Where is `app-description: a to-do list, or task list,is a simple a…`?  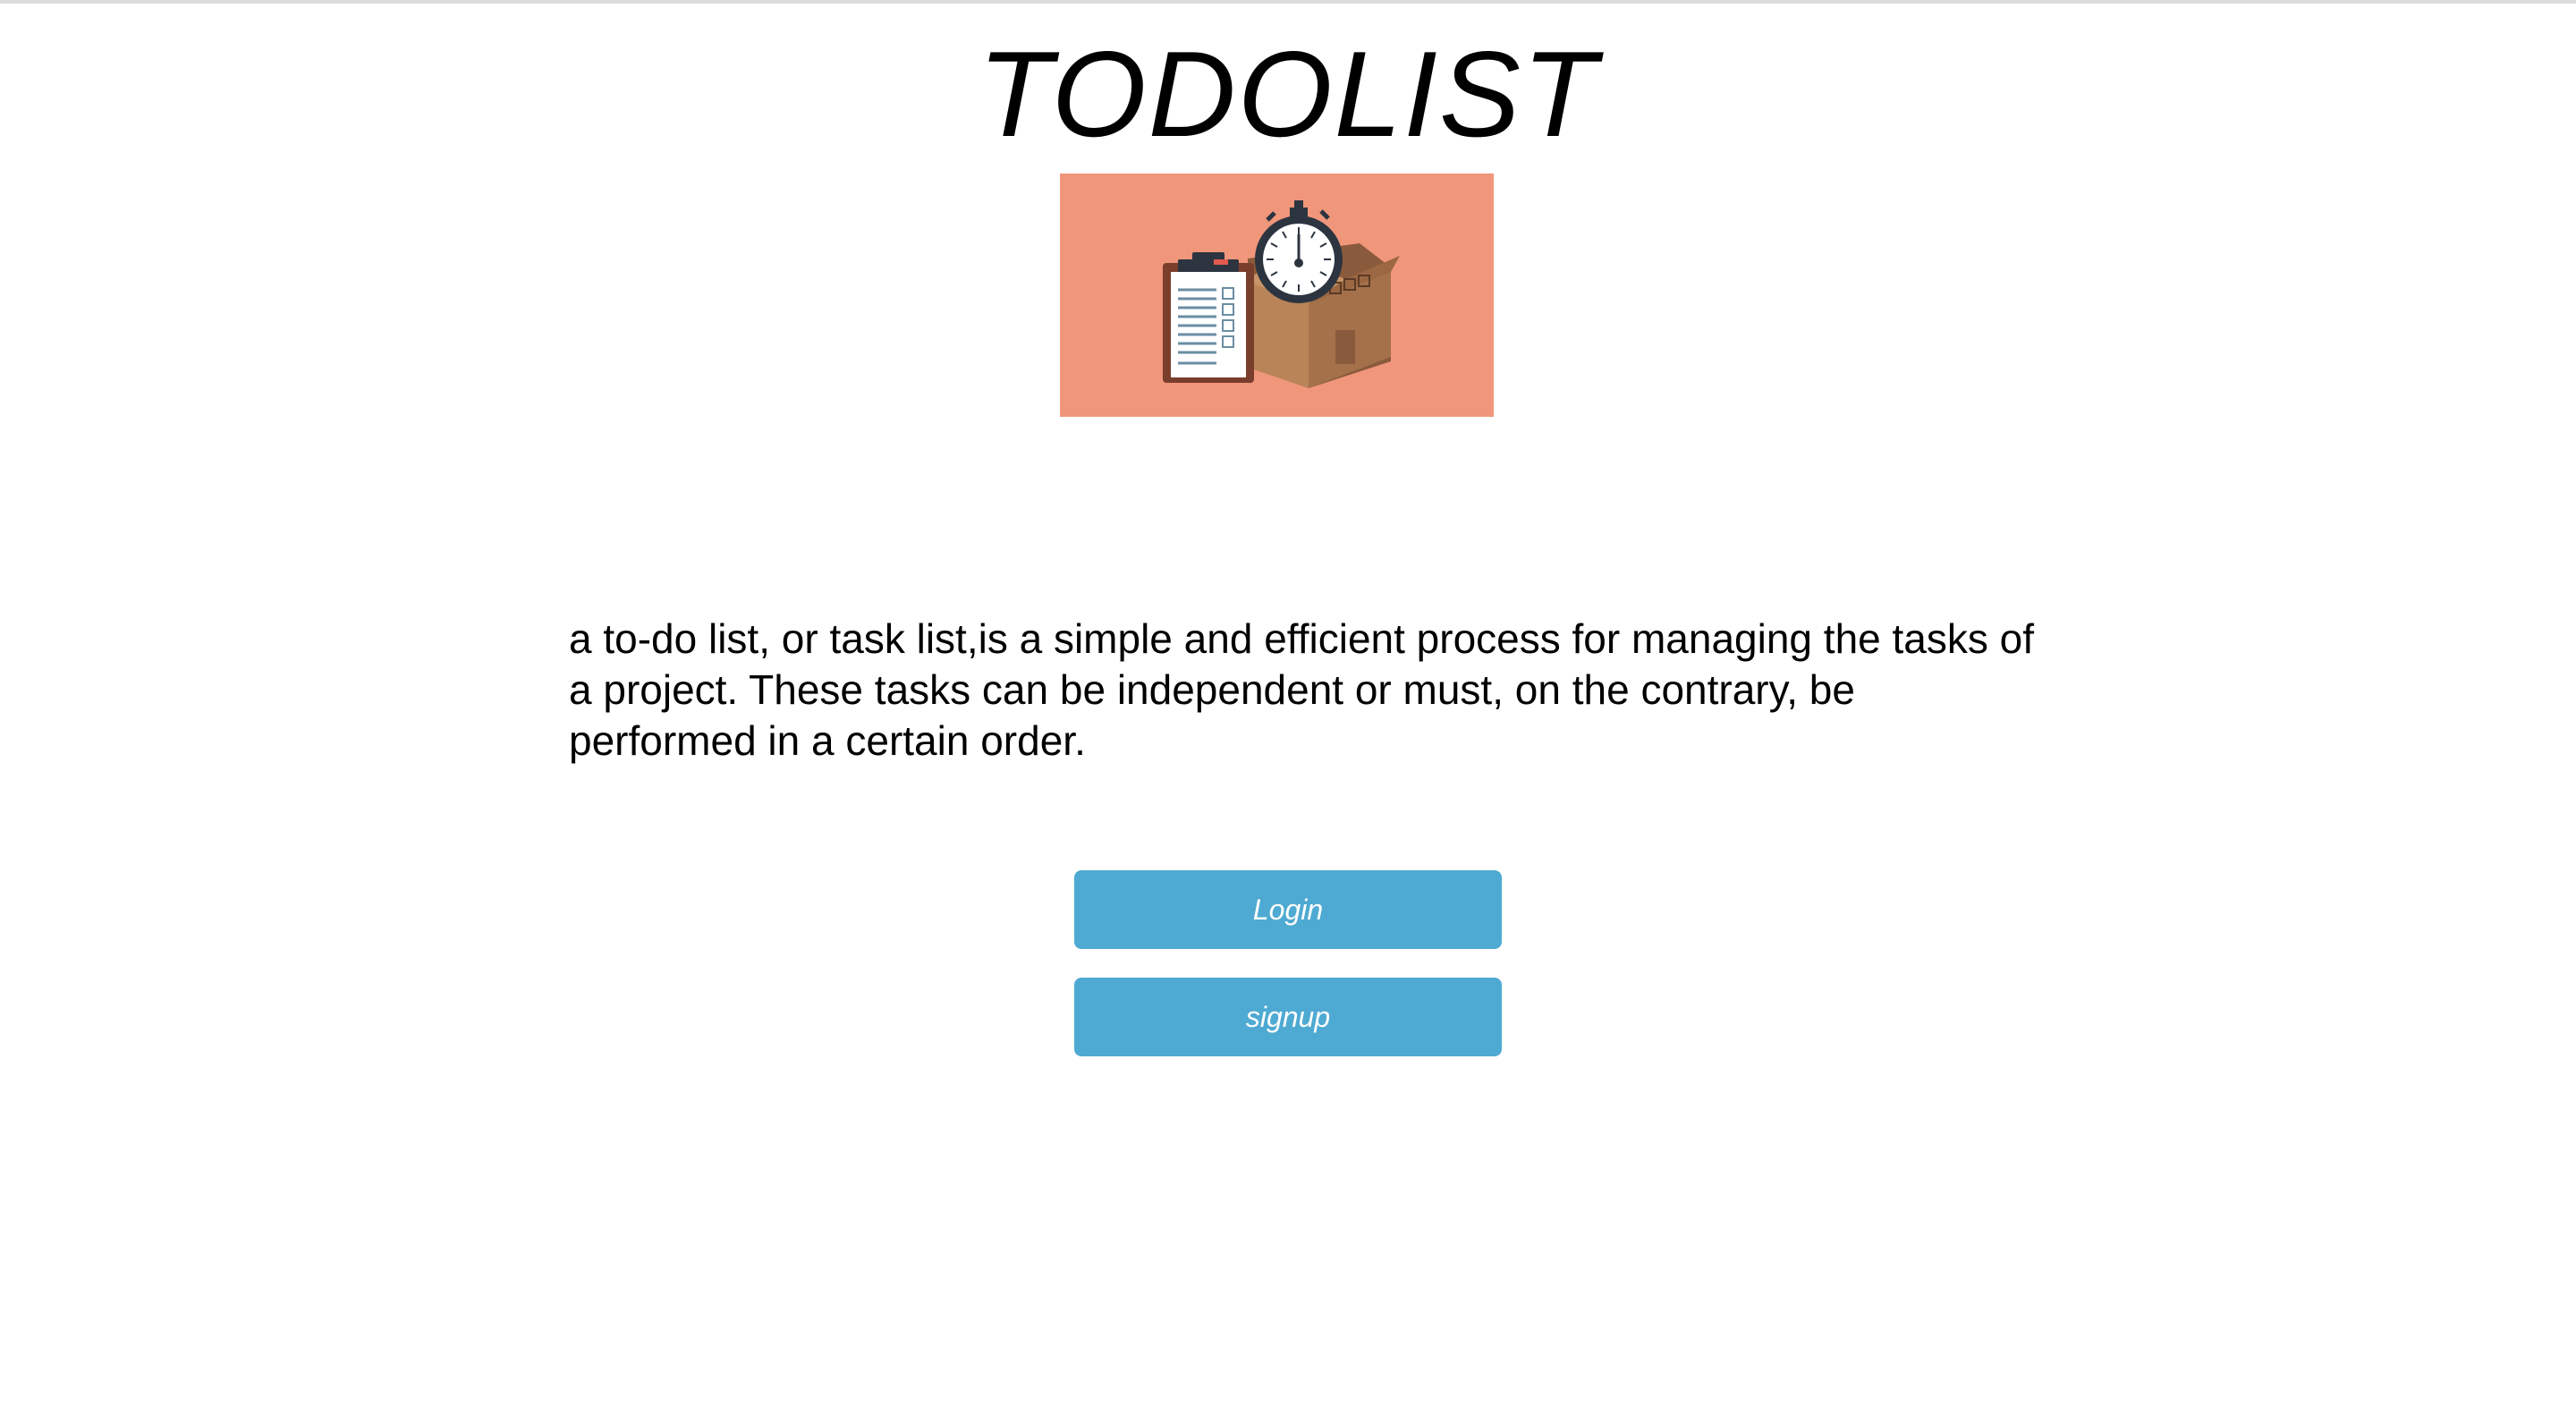 app-description: a to-do list, or task list,is a simple a… is located at coordinates (1302, 690).